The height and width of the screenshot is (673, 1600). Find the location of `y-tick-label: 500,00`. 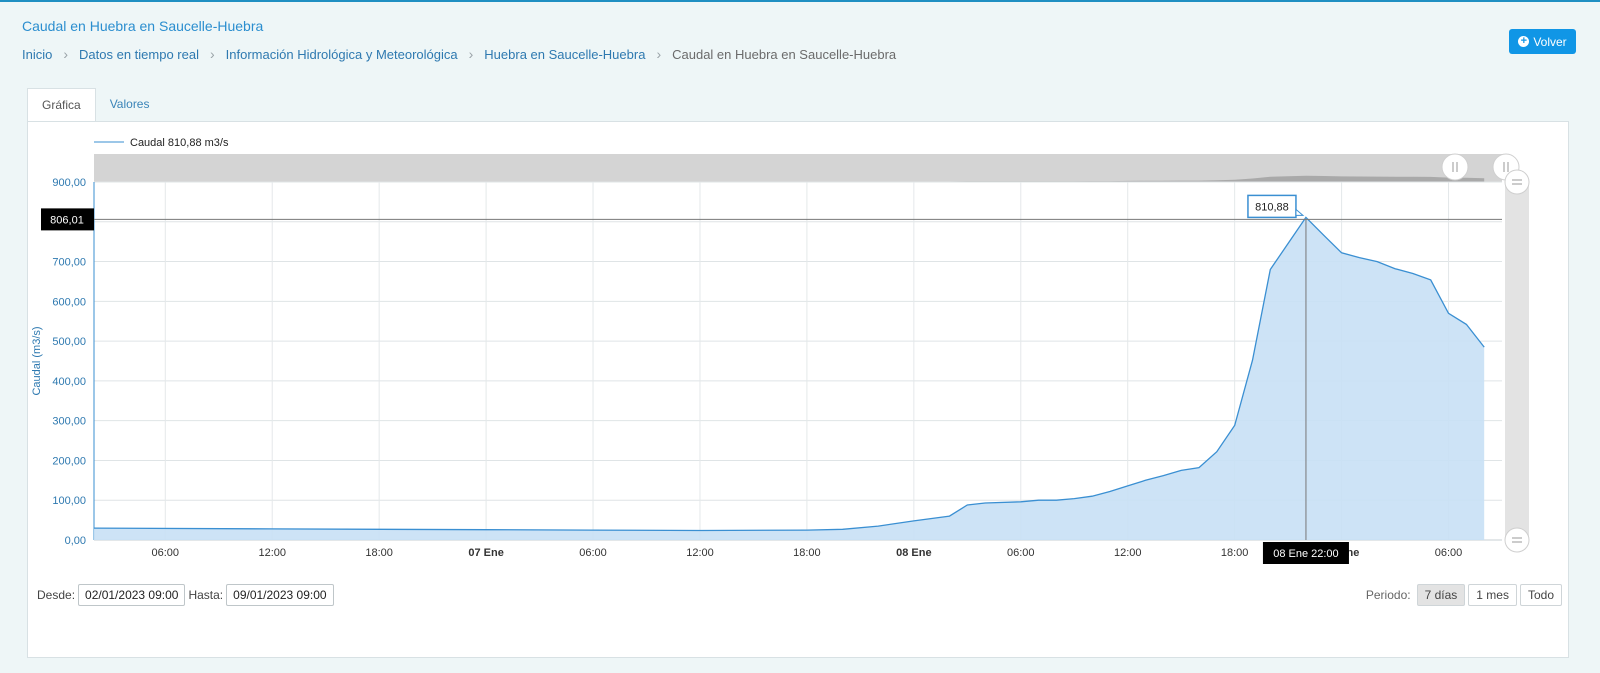

y-tick-label: 500,00 is located at coordinates (69, 342).